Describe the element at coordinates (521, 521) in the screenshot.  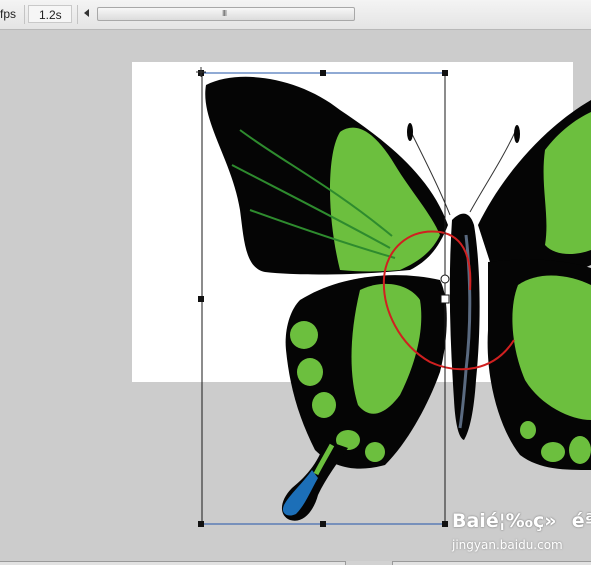
I see `watermark-logo: Baié¦‰ç»éª` at that location.